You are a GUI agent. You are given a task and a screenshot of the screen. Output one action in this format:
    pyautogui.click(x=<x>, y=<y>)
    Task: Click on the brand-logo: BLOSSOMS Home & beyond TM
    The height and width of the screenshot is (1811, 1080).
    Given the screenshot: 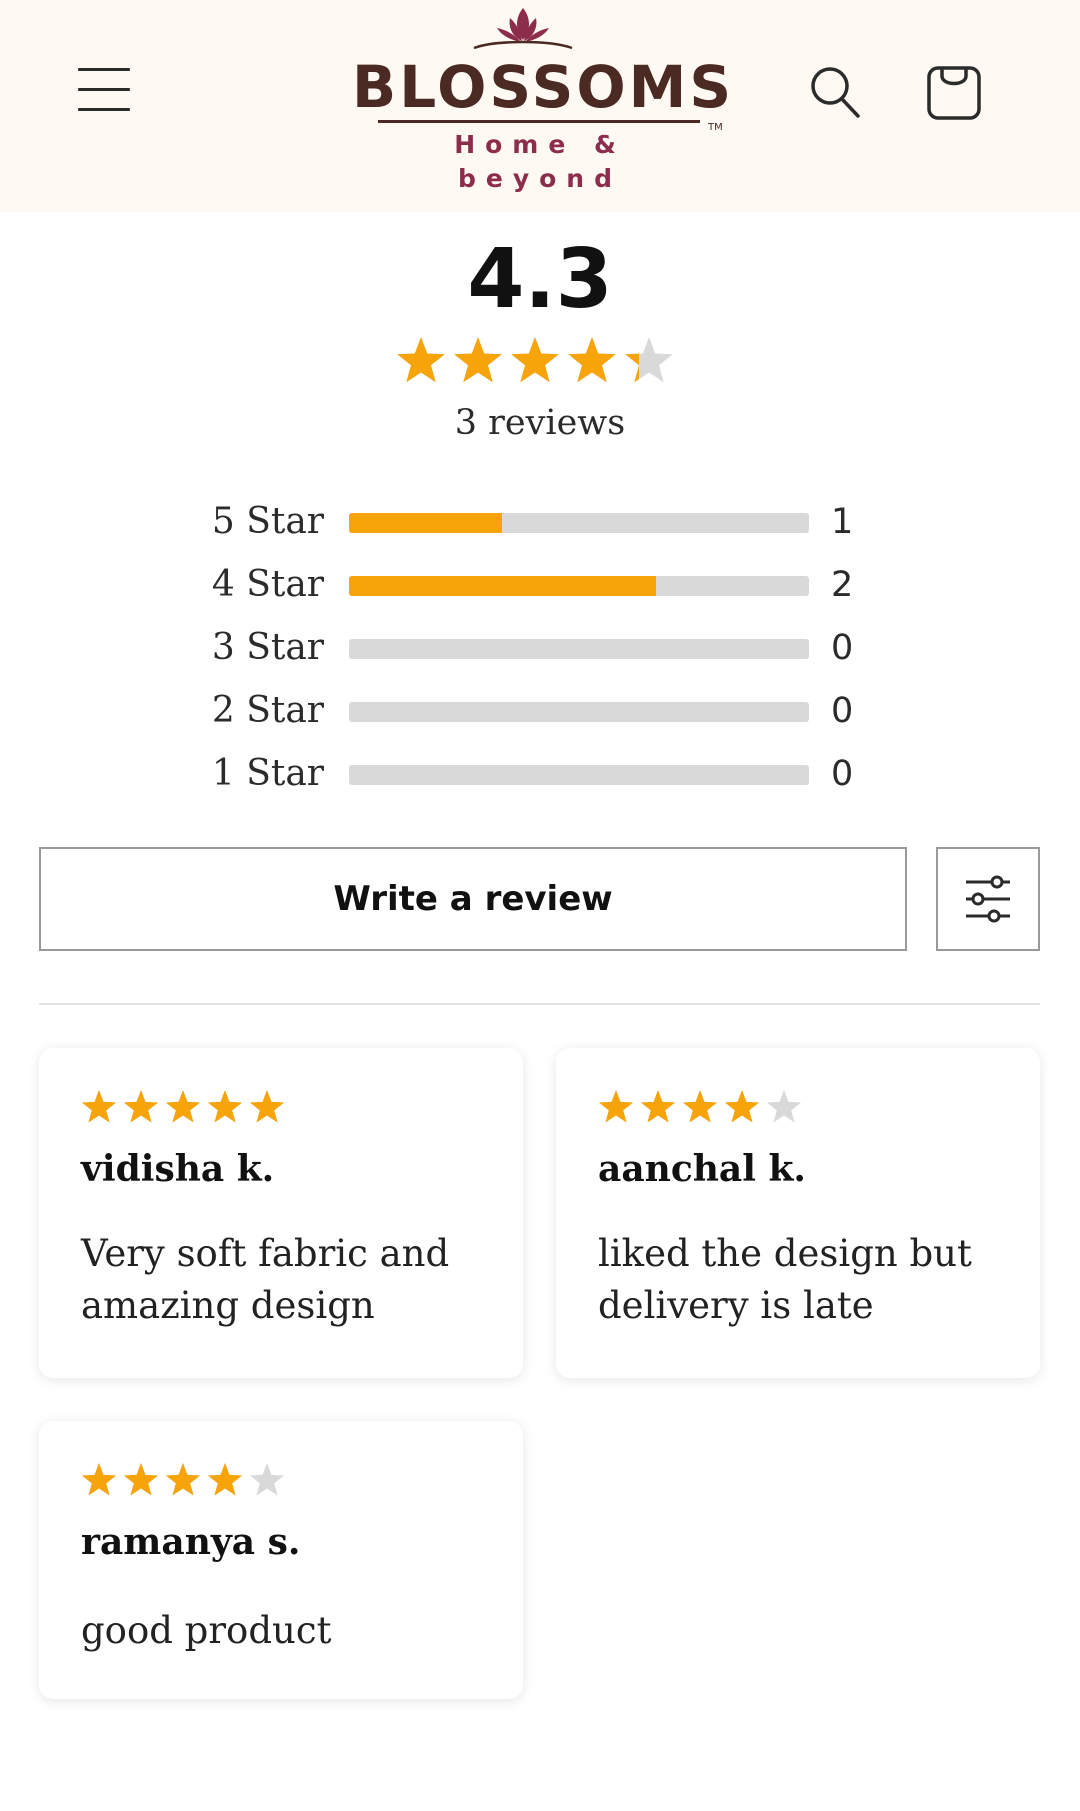 What is the action you would take?
    pyautogui.click(x=540, y=96)
    